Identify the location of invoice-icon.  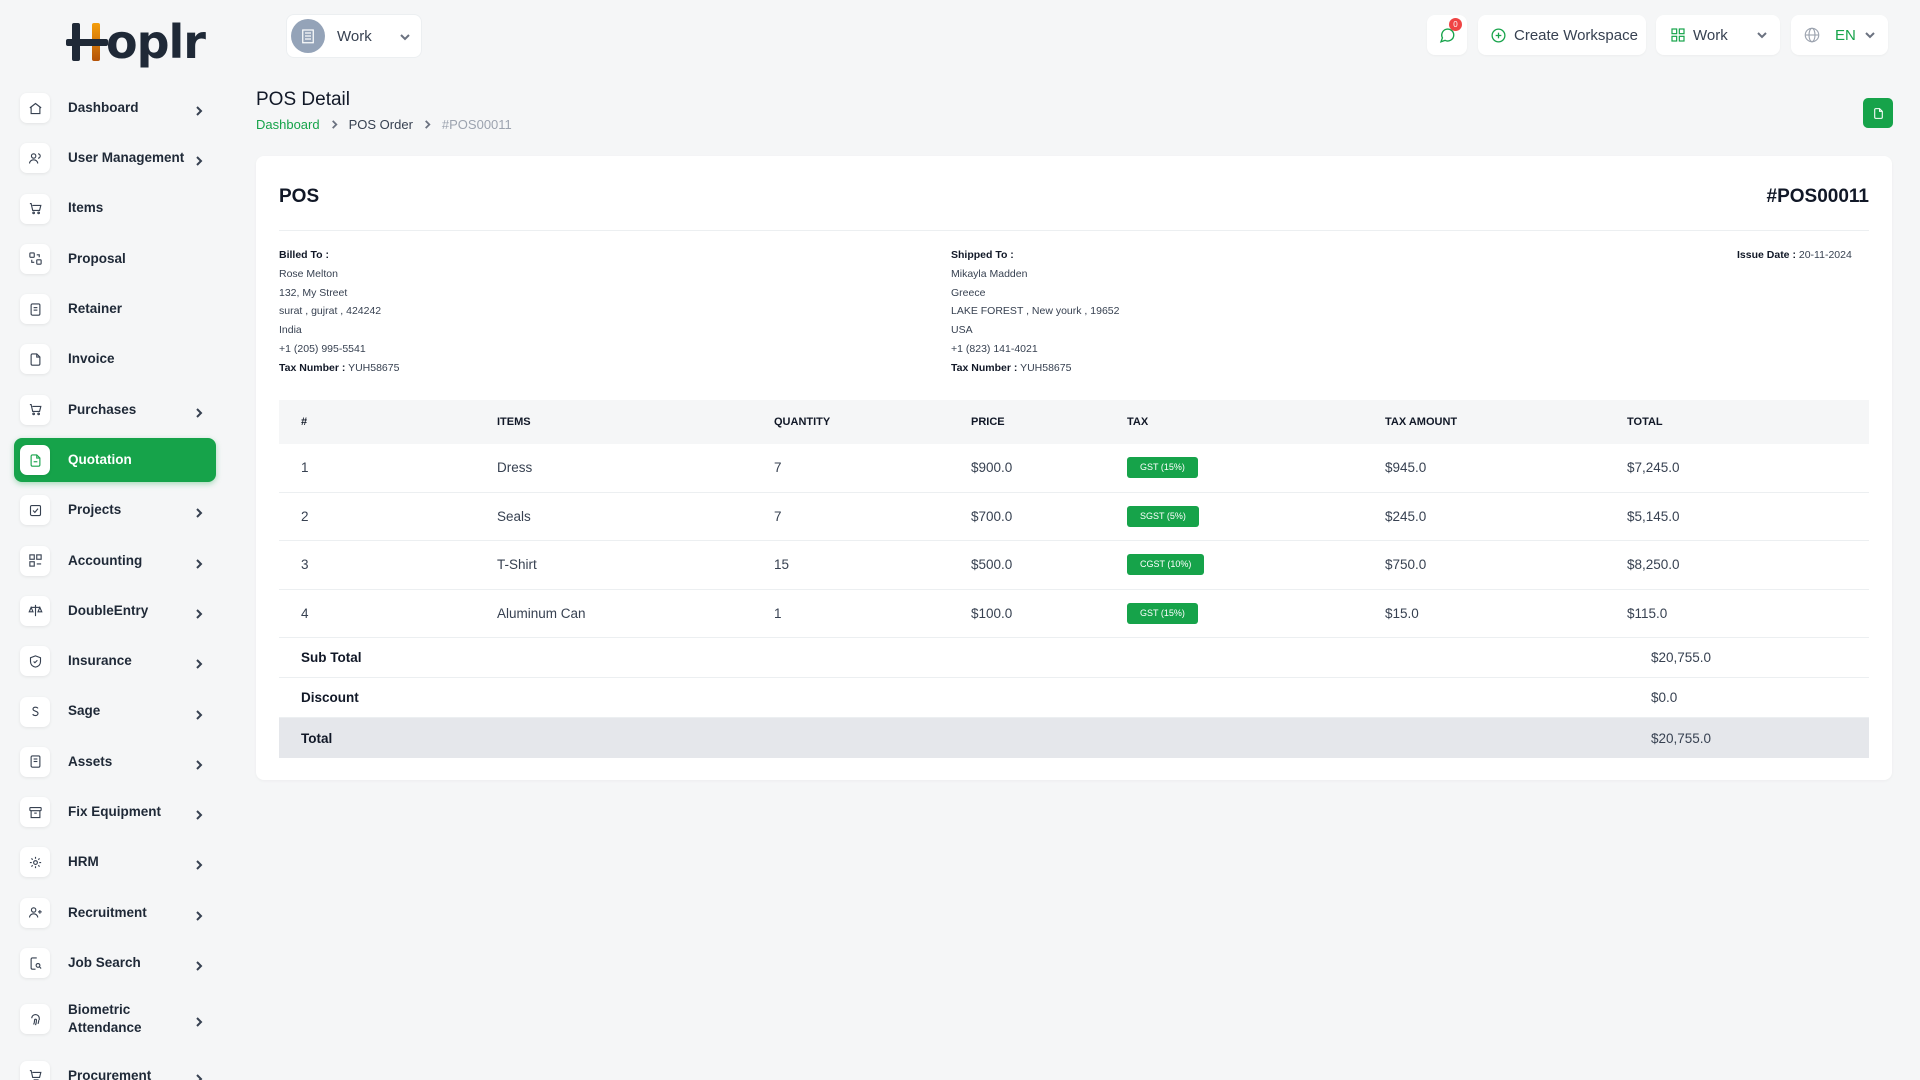
(35, 359).